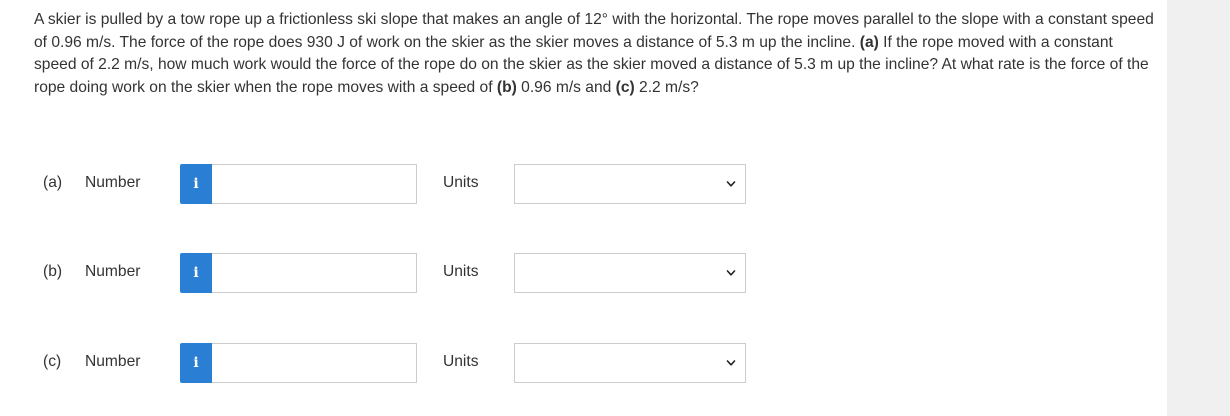 This screenshot has width=1230, height=416. Describe the element at coordinates (566, 87) in the screenshot. I see `question-text-part-3: 0.96 m/s and` at that location.